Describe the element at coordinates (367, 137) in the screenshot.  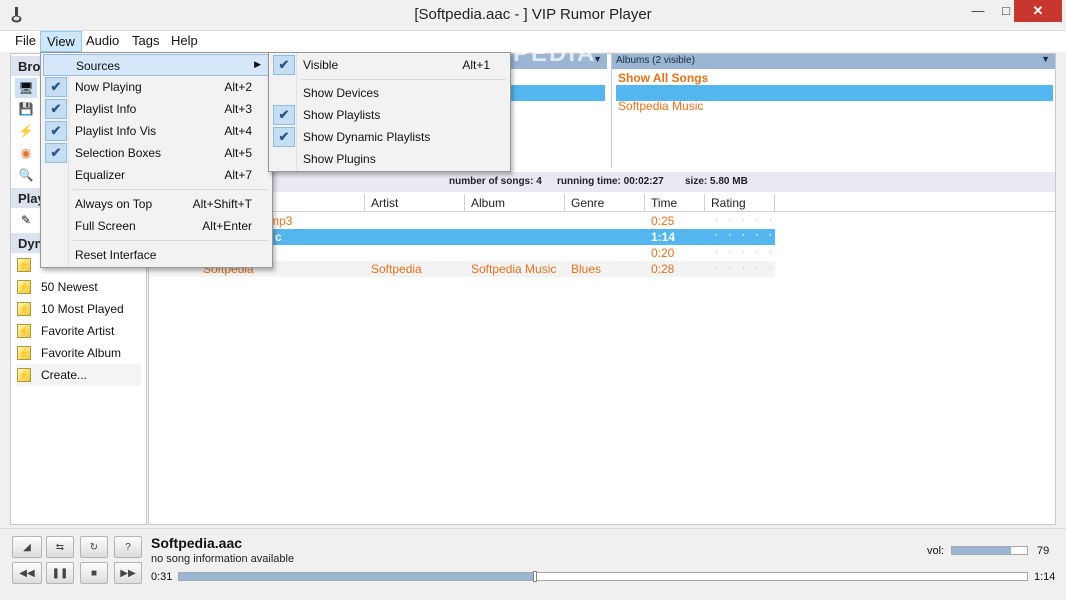
I see `menu-item-label: Show Dynamic Playlists` at that location.